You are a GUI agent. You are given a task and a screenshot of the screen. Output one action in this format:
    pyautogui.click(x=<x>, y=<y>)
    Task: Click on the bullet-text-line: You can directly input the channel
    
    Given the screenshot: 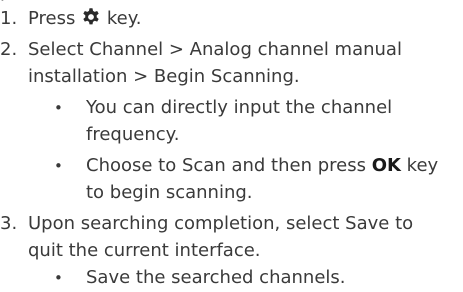 What is the action you would take?
    pyautogui.click(x=239, y=107)
    